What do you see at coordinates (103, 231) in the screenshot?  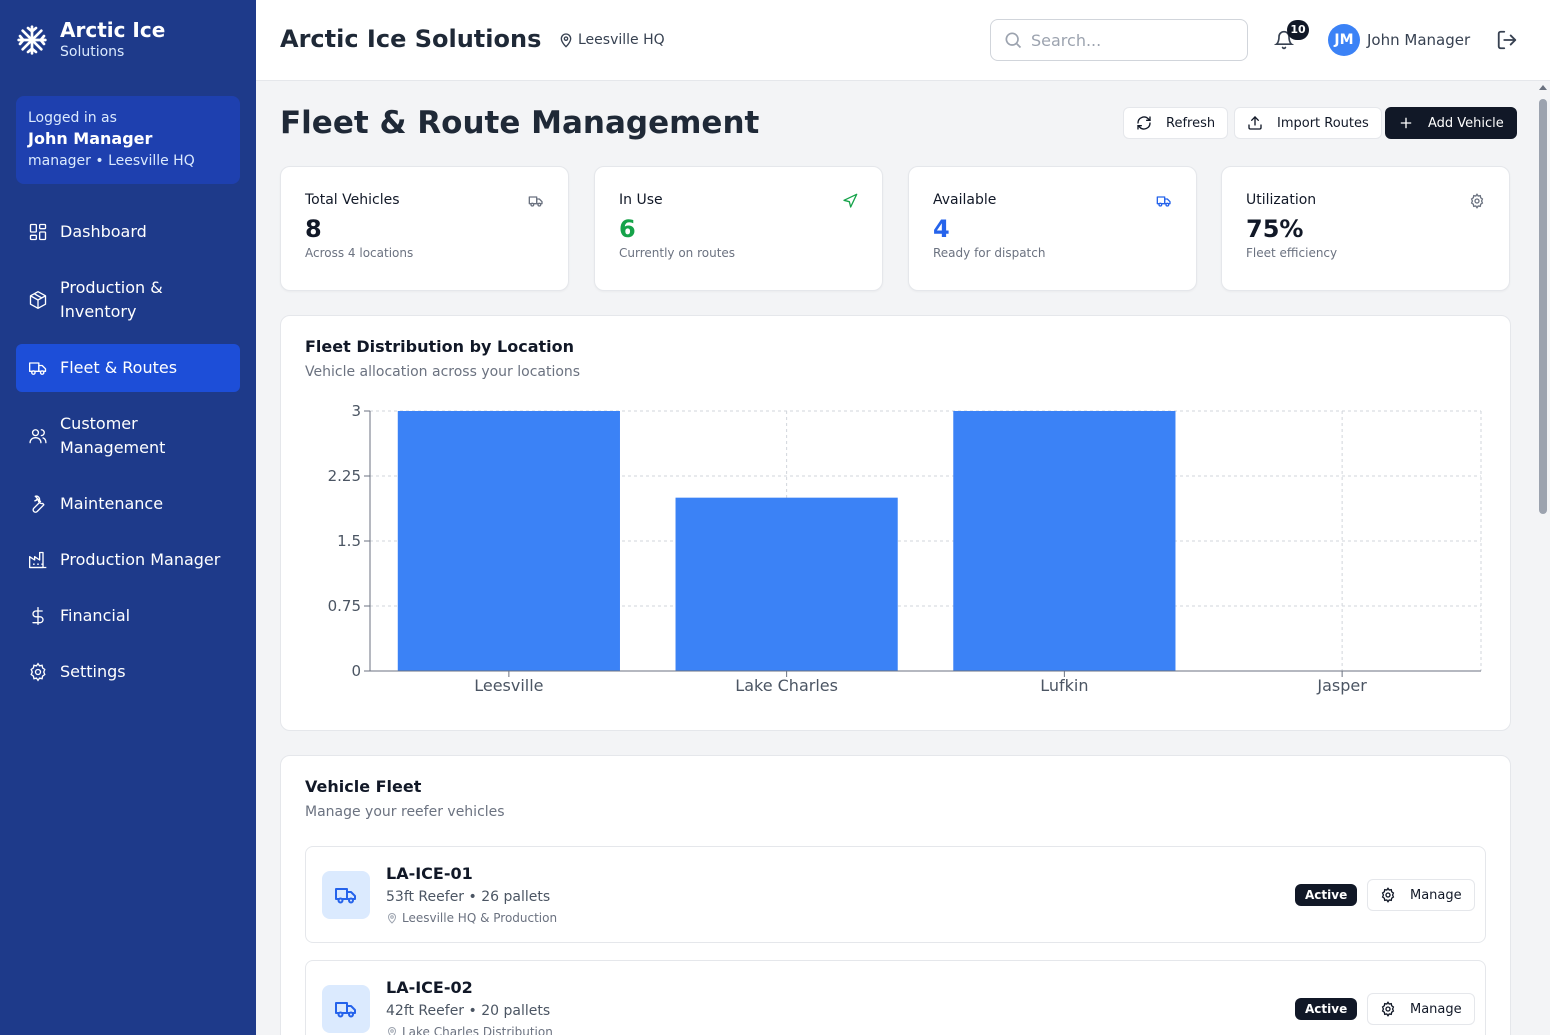 I see `sidebar-item-label: Dashboard` at bounding box center [103, 231].